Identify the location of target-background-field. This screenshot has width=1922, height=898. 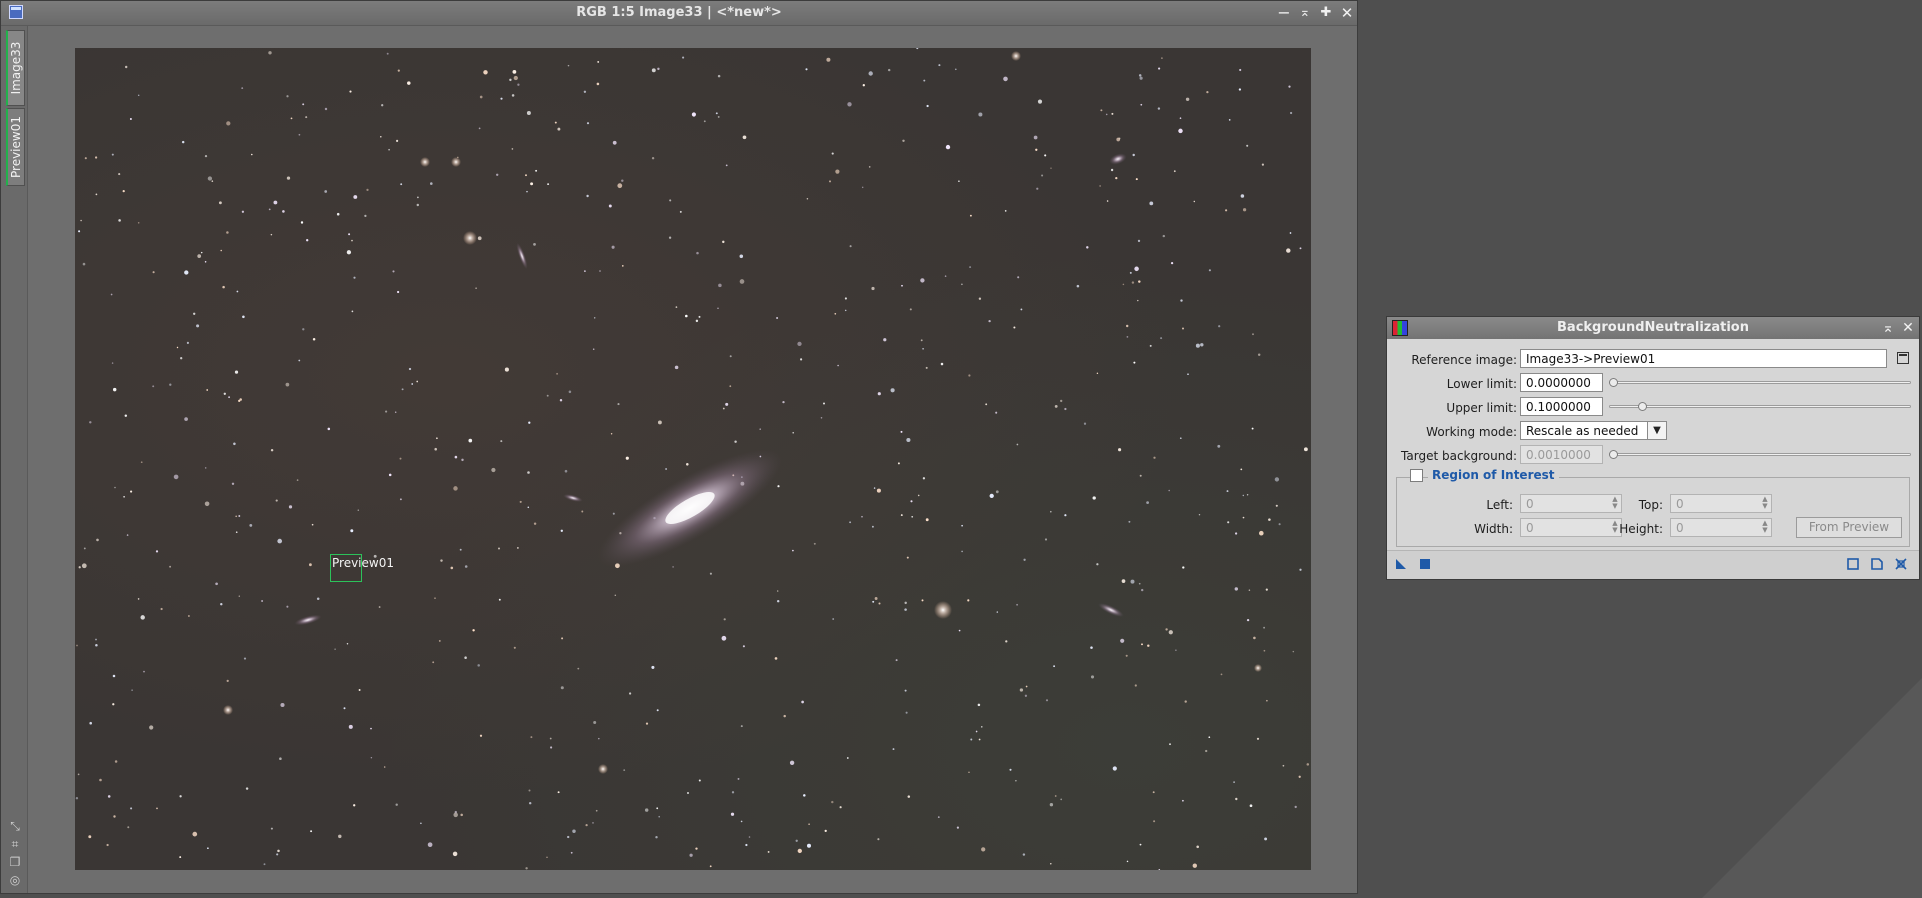
(1561, 454).